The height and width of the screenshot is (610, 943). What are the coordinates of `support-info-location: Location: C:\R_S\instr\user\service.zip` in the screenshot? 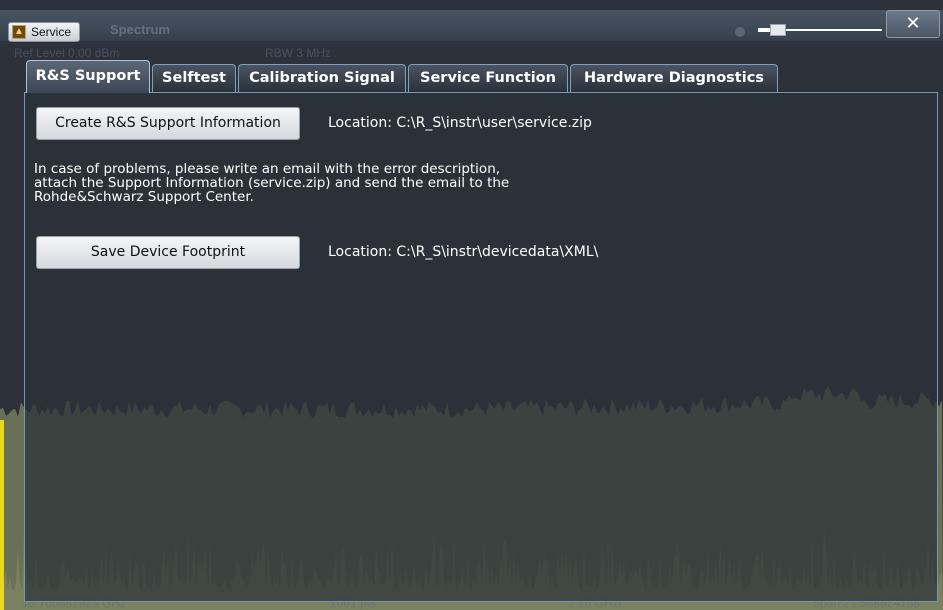 It's located at (460, 123).